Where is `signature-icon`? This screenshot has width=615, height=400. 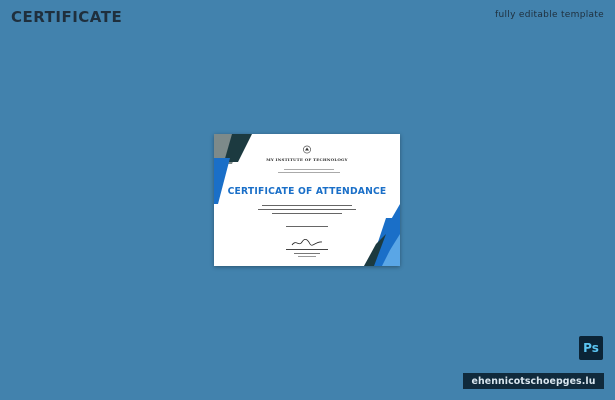 signature-icon is located at coordinates (307, 242).